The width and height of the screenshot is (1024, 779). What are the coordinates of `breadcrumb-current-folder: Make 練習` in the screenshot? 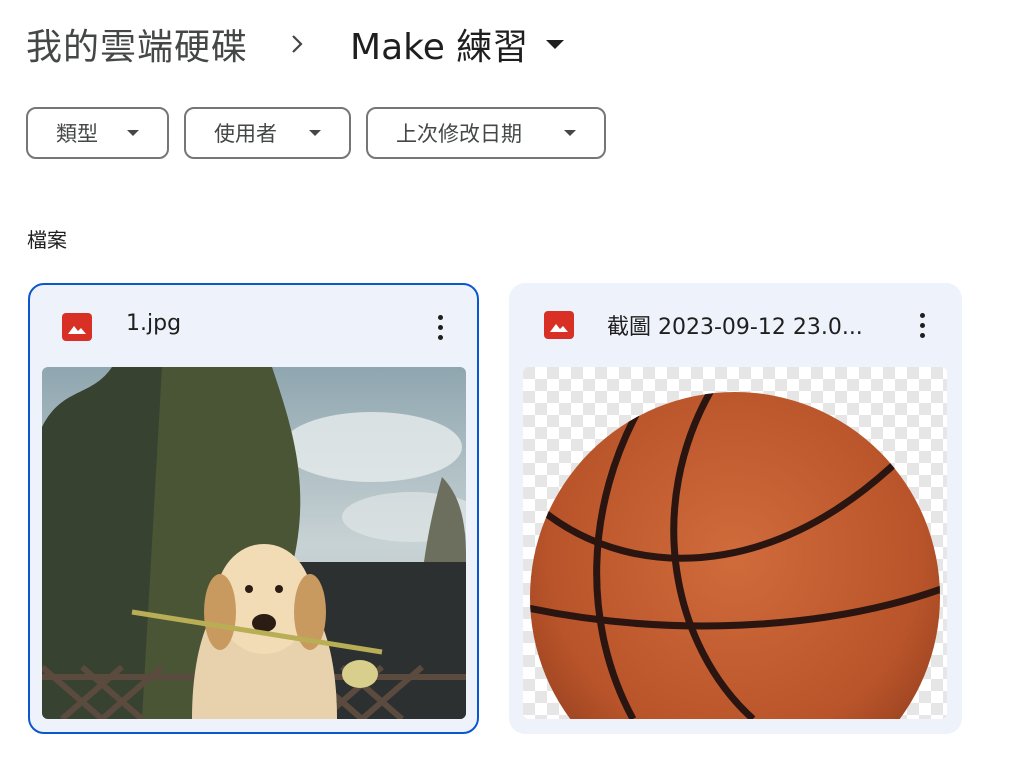 It's located at (457, 44).